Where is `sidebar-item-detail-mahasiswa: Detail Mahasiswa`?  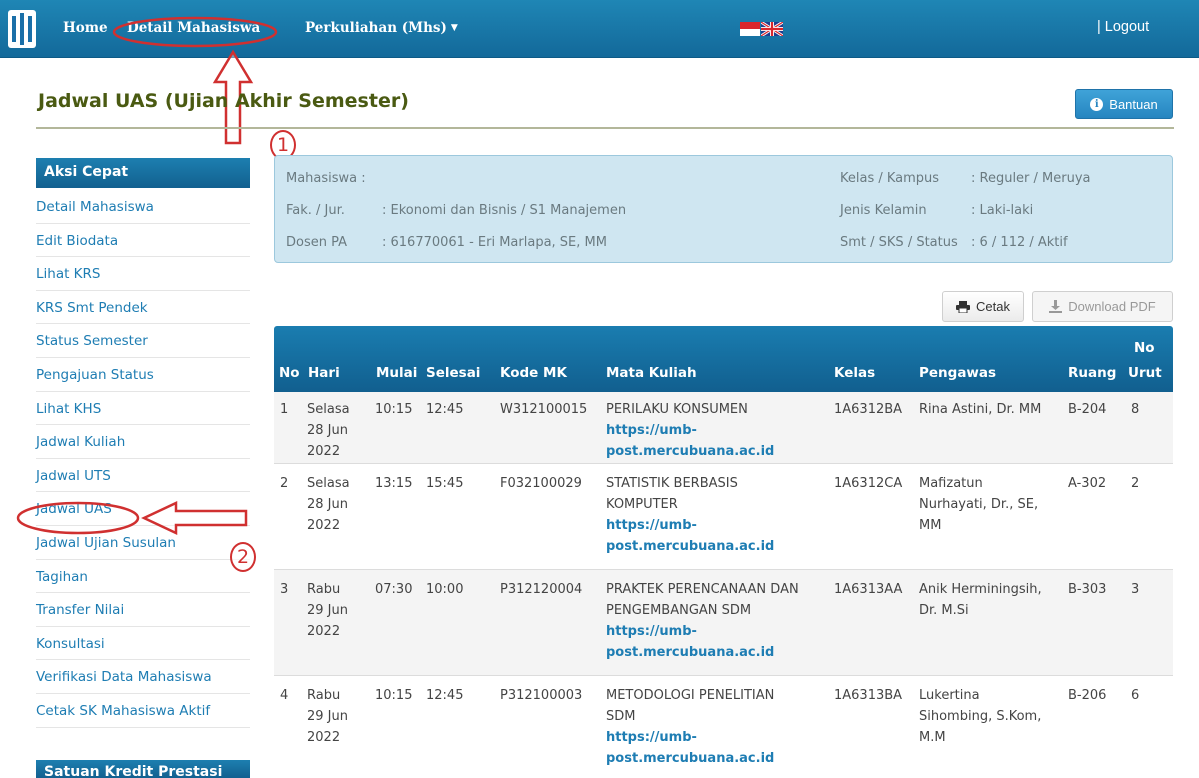 sidebar-item-detail-mahasiswa: Detail Mahasiswa is located at coordinates (143, 207).